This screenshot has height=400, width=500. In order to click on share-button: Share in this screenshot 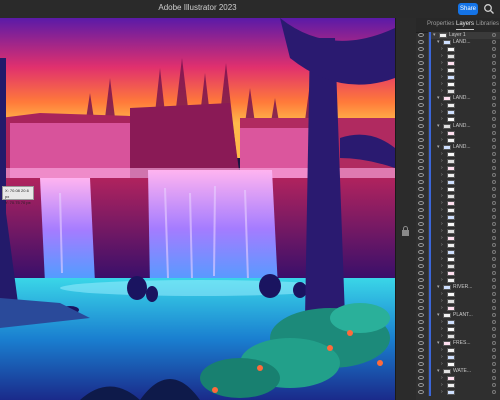, I will do `click(468, 9)`.